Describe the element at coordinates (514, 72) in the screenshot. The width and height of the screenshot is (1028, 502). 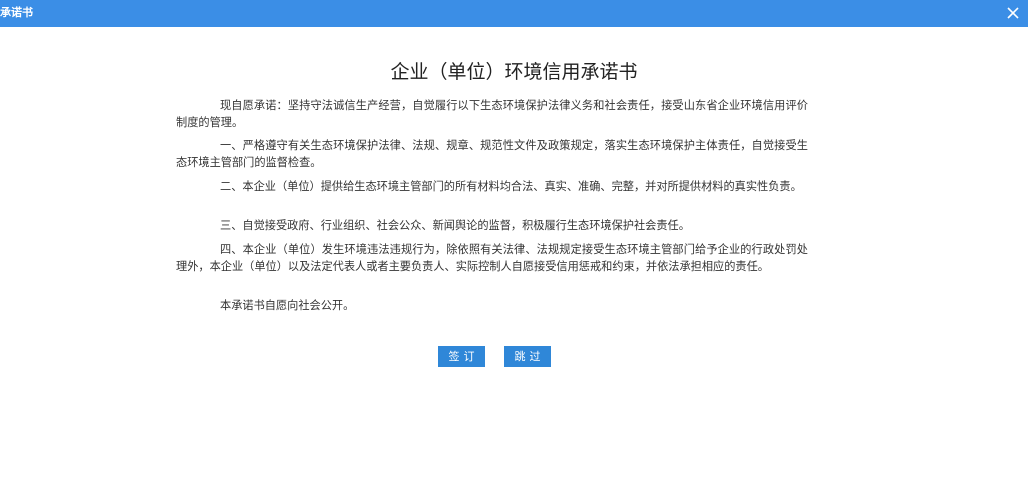
I see `document-title: 企业（单位）环境信用承诺书` at that location.